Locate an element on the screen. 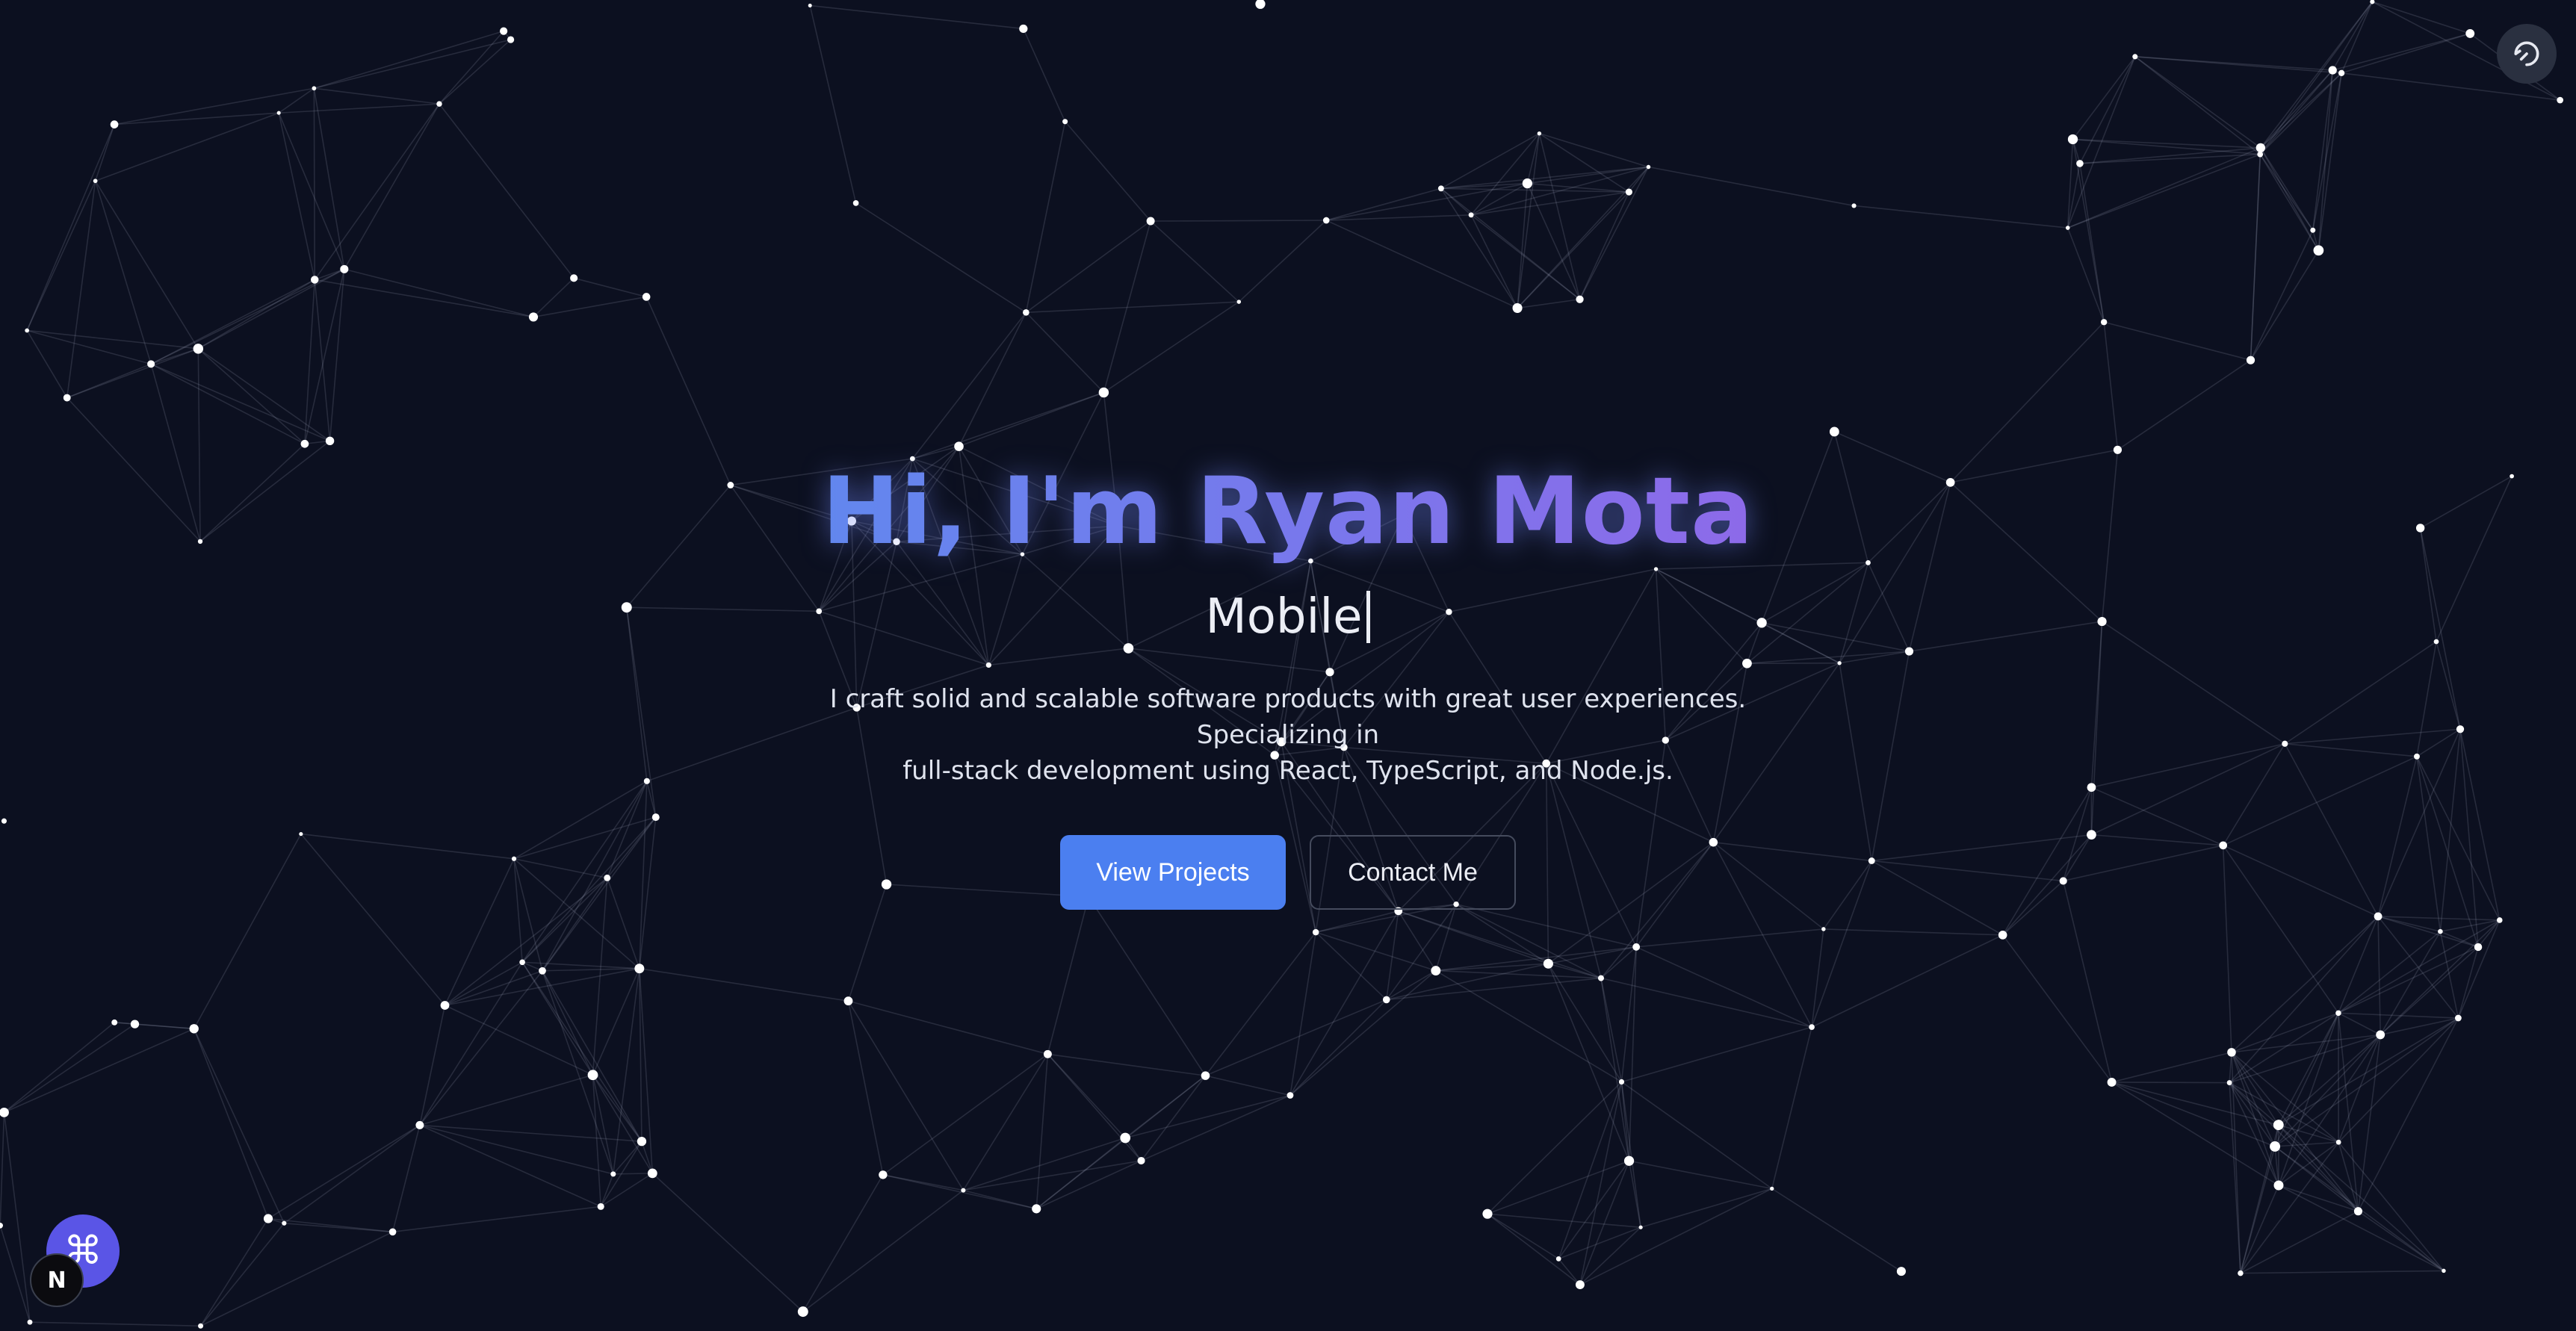 The height and width of the screenshot is (1331, 2576). nextjs-badge: N is located at coordinates (57, 1280).